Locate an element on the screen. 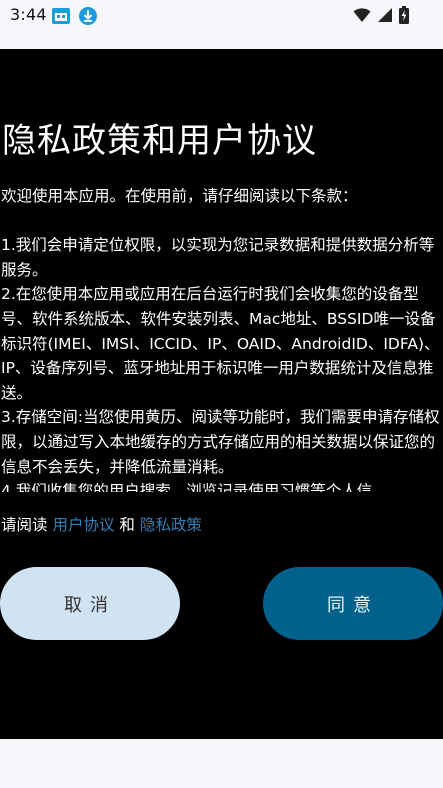  privacy-policy-link: 隐私政策 is located at coordinates (171, 525).